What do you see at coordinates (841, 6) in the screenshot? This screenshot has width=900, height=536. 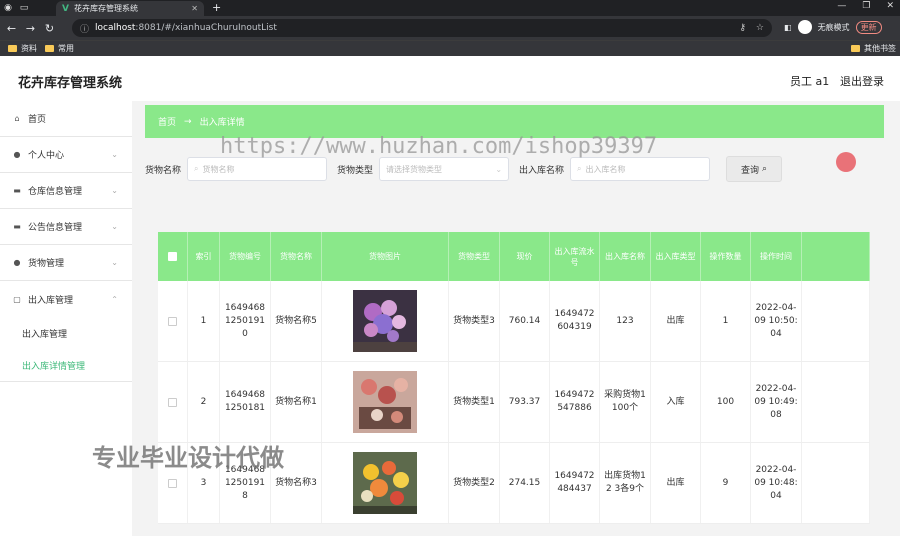 I see `minimize-icon: —` at bounding box center [841, 6].